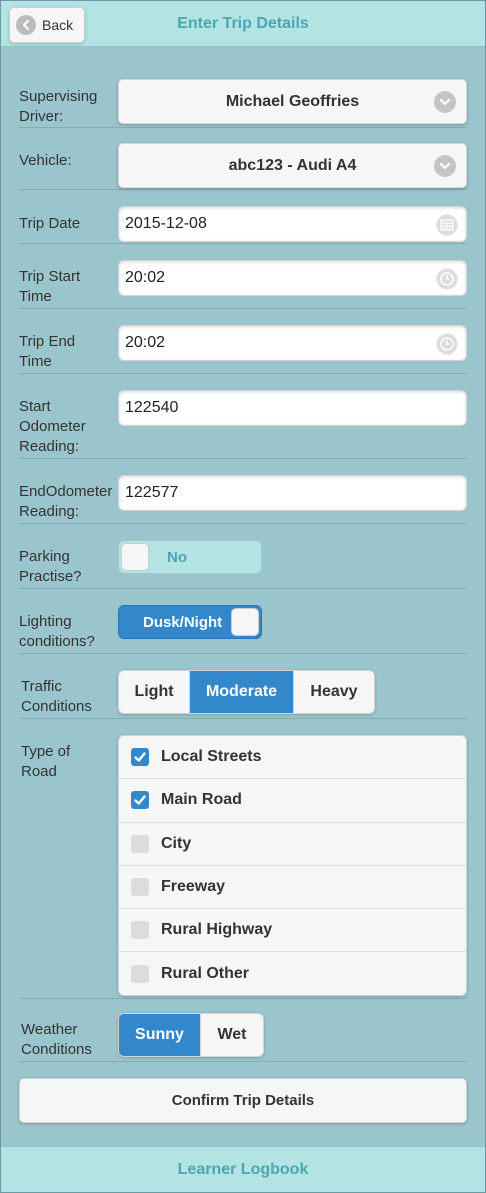  Describe the element at coordinates (292, 493) in the screenshot. I see `end-odometer-input: 122577` at that location.